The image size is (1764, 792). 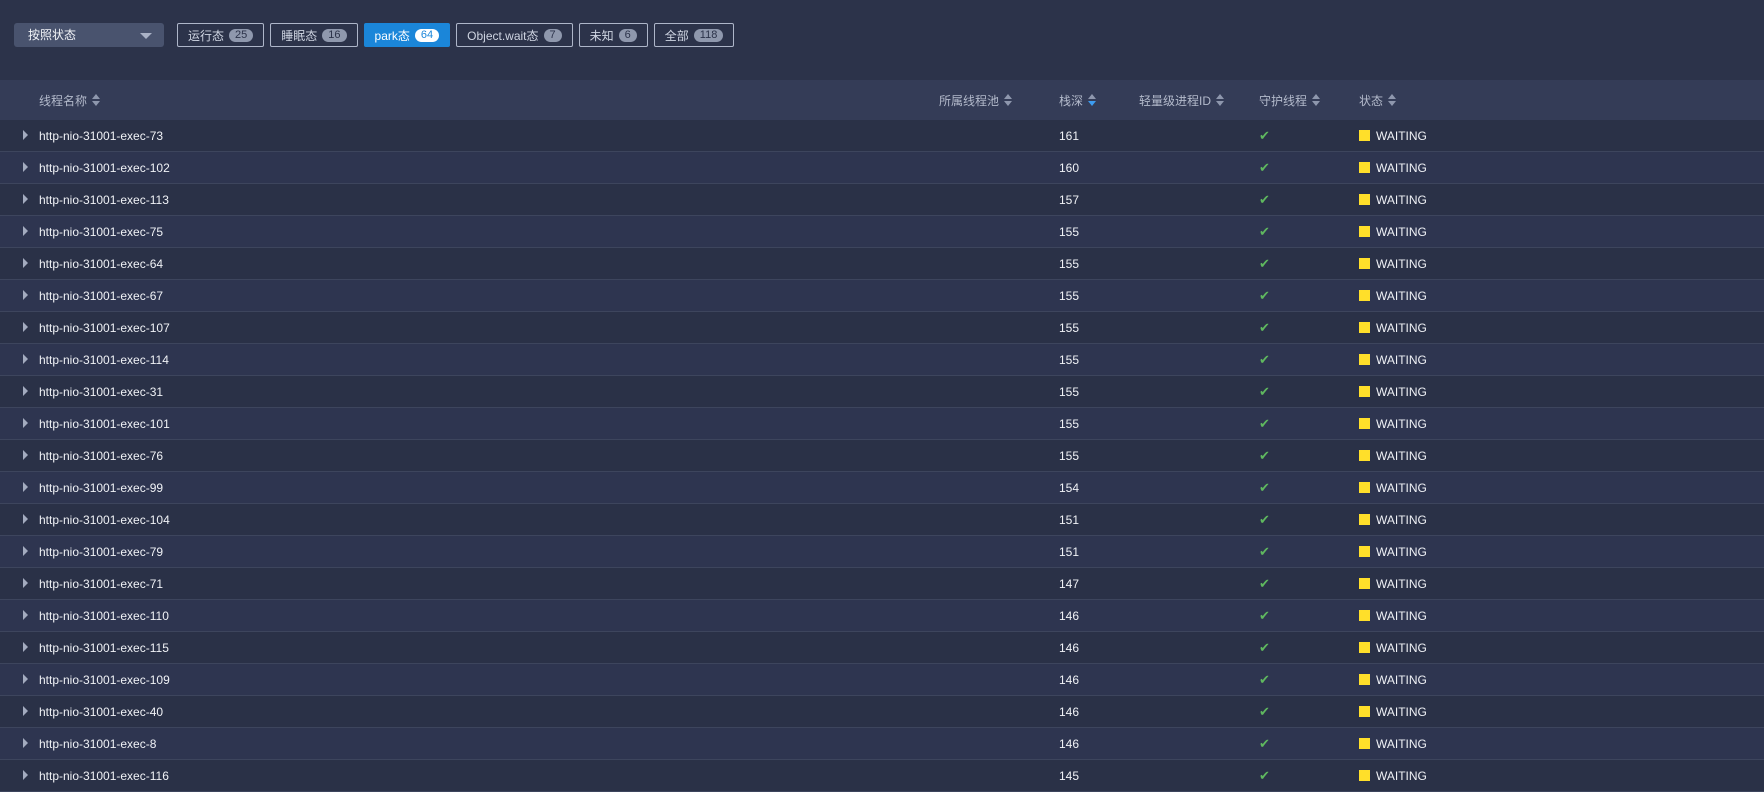 I want to click on column-header-depth: 栈深, so click(x=1078, y=100).